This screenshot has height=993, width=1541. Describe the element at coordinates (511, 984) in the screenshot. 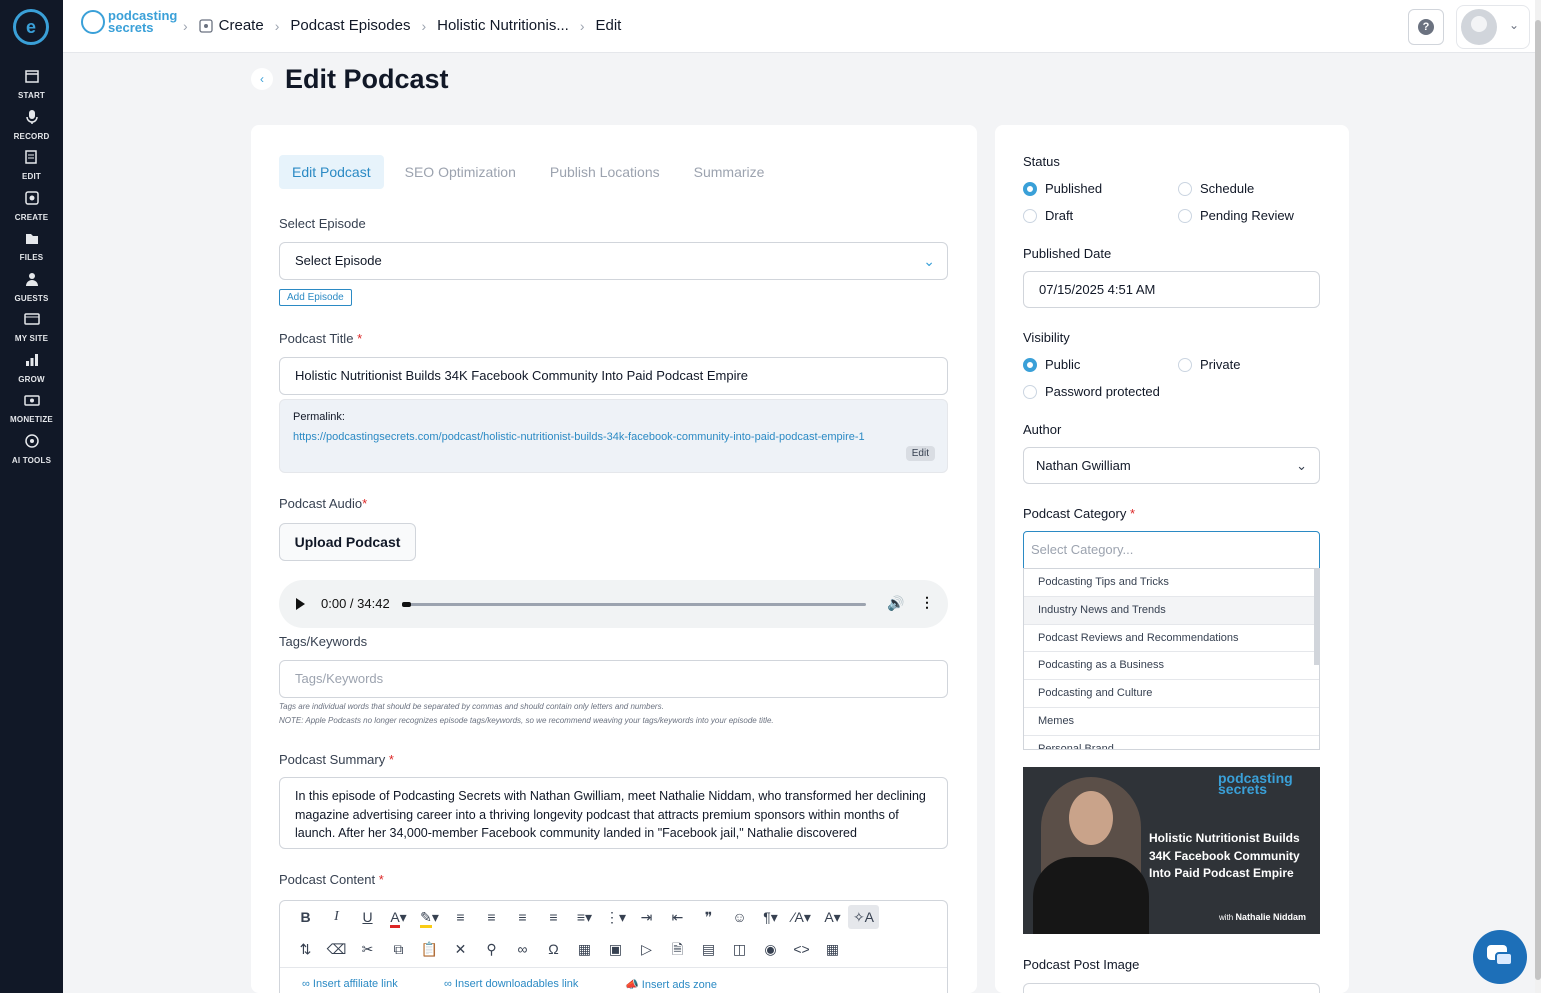

I see `insert-downloadables-link: ∞ Insert downloadables link` at that location.